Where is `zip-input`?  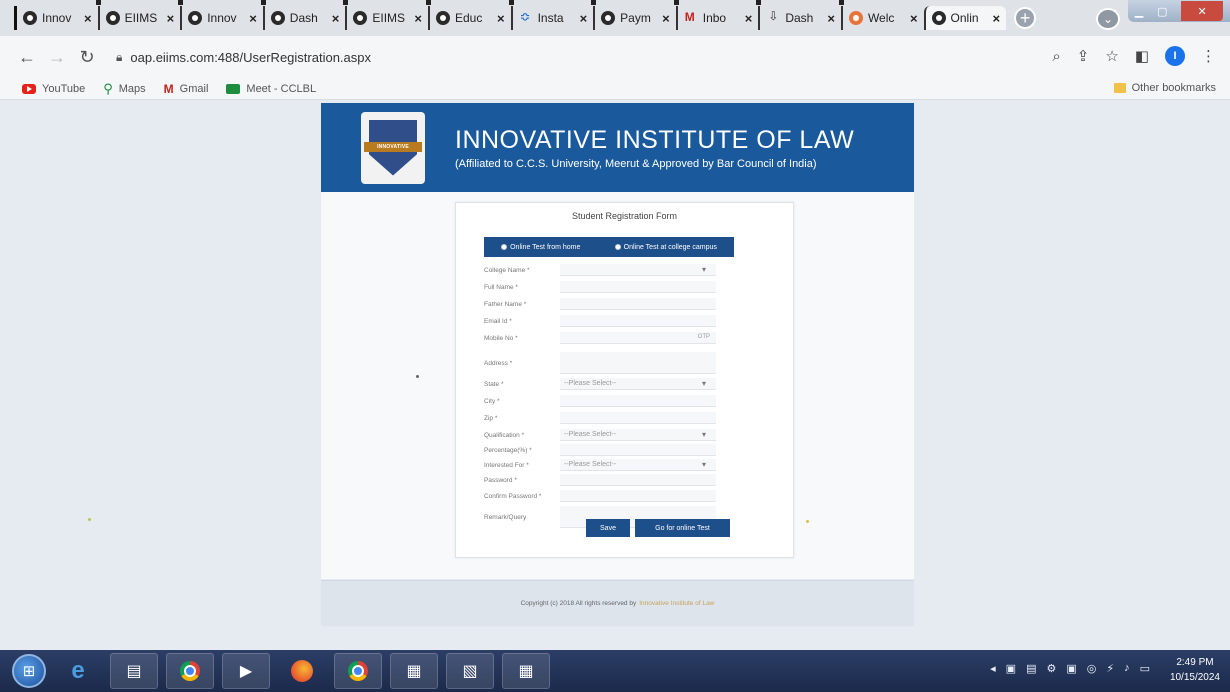 zip-input is located at coordinates (638, 418).